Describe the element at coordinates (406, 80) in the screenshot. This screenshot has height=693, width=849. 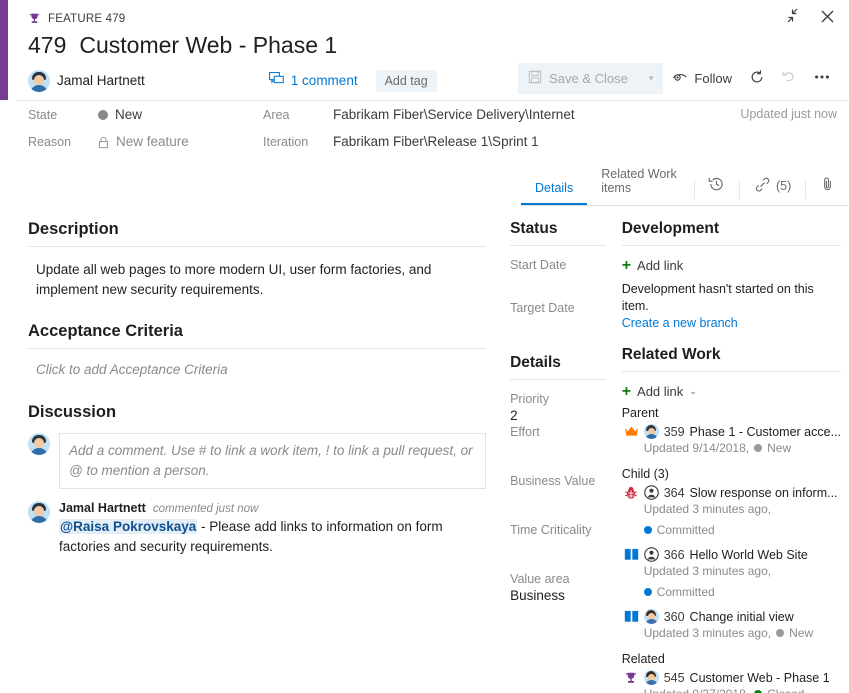
I see `add-tag-button: Add tag` at that location.